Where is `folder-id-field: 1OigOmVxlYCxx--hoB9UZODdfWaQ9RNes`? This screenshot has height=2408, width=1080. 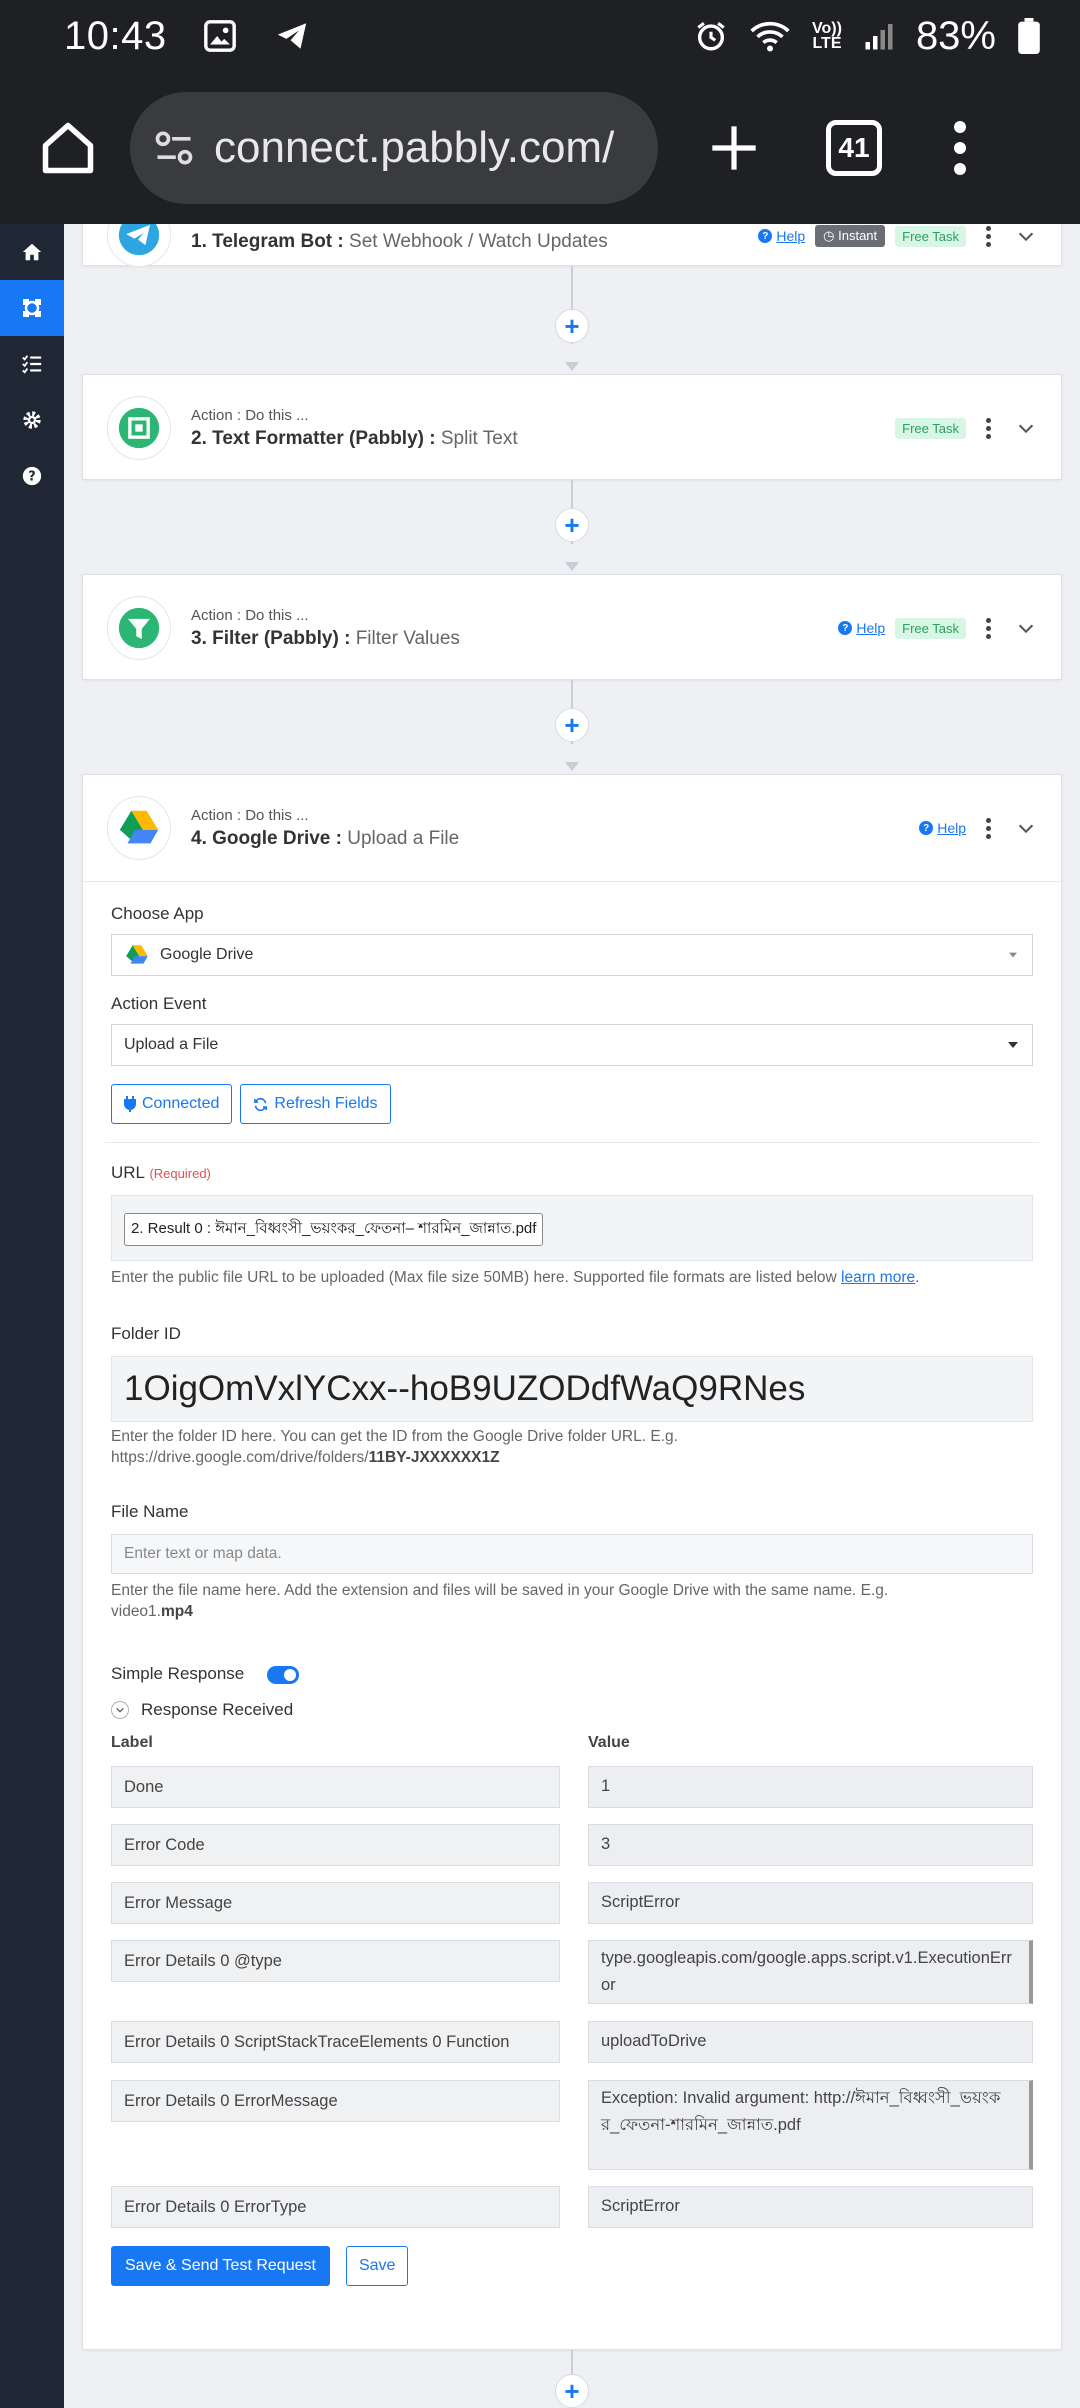 folder-id-field: 1OigOmVxlYCxx--hoB9UZODdfWaQ9RNes is located at coordinates (572, 1389).